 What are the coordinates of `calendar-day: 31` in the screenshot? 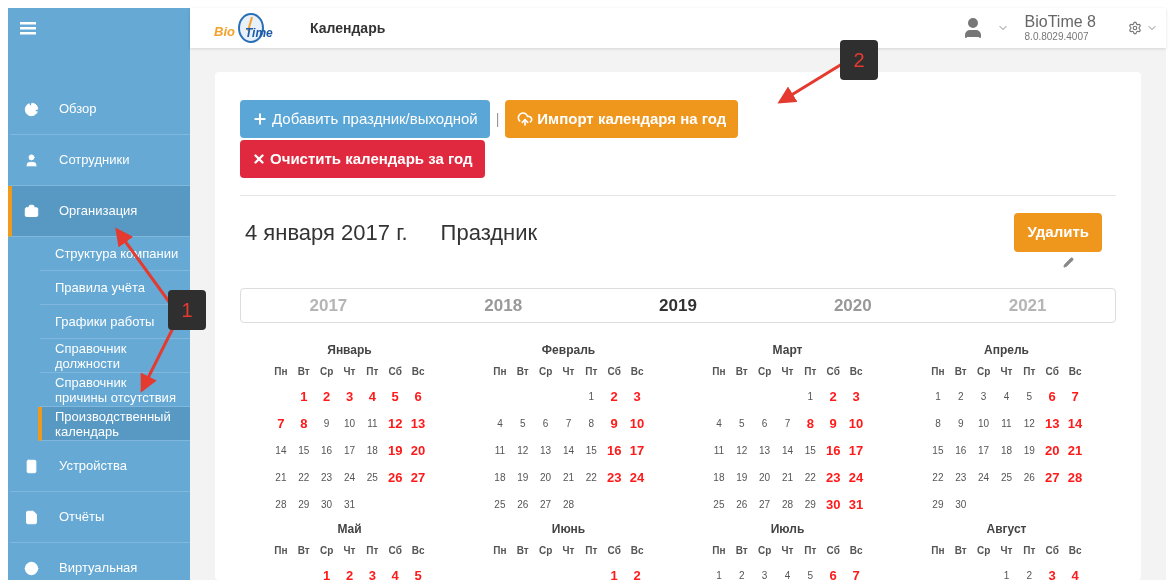 It's located at (349, 504).